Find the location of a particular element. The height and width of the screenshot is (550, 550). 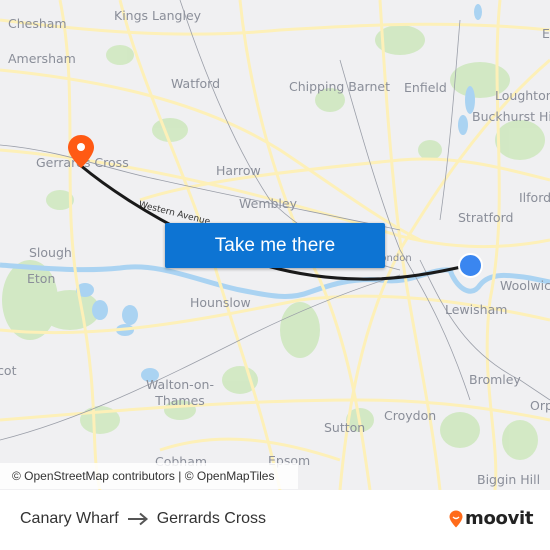

route-title: Canary Wharf Gerrards Cross is located at coordinates (143, 519).